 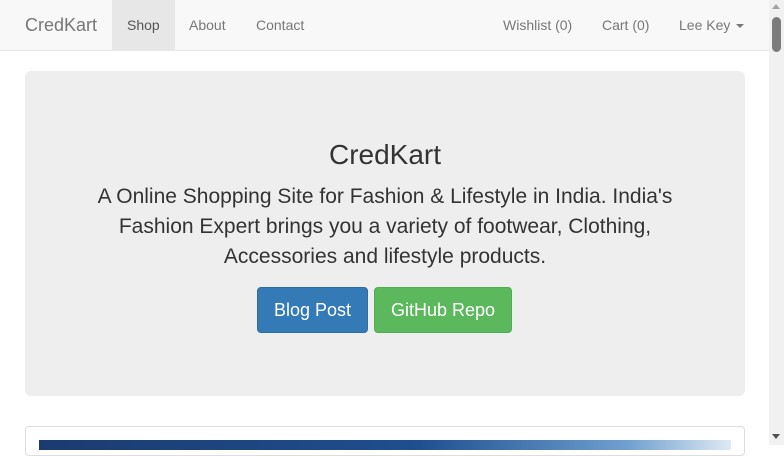 I want to click on nav-shop: Shop, so click(x=143, y=25).